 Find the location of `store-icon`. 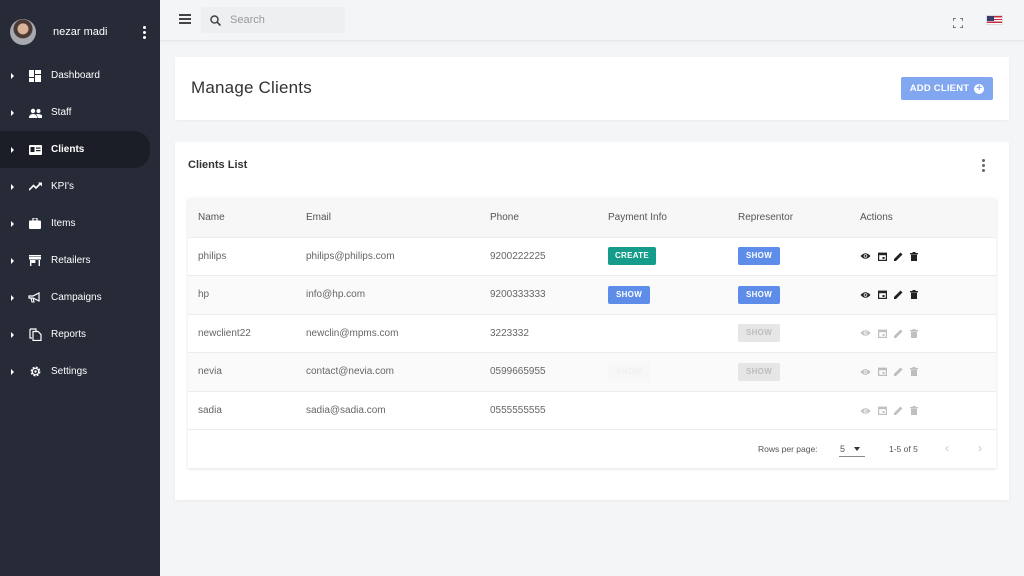

store-icon is located at coordinates (35, 261).